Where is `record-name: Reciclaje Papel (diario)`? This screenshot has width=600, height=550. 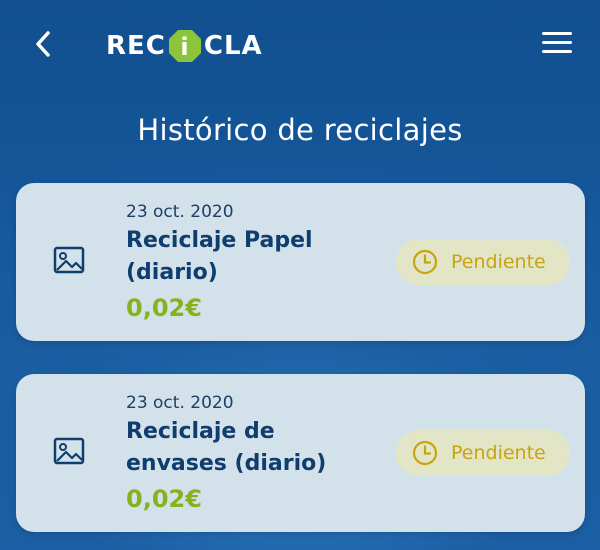
record-name: Reciclaje Papel (diario) is located at coordinates (219, 256).